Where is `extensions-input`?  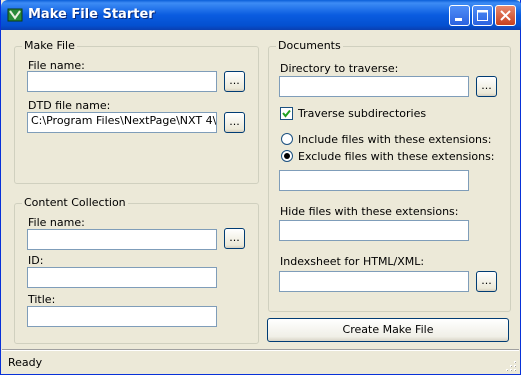 extensions-input is located at coordinates (374, 180).